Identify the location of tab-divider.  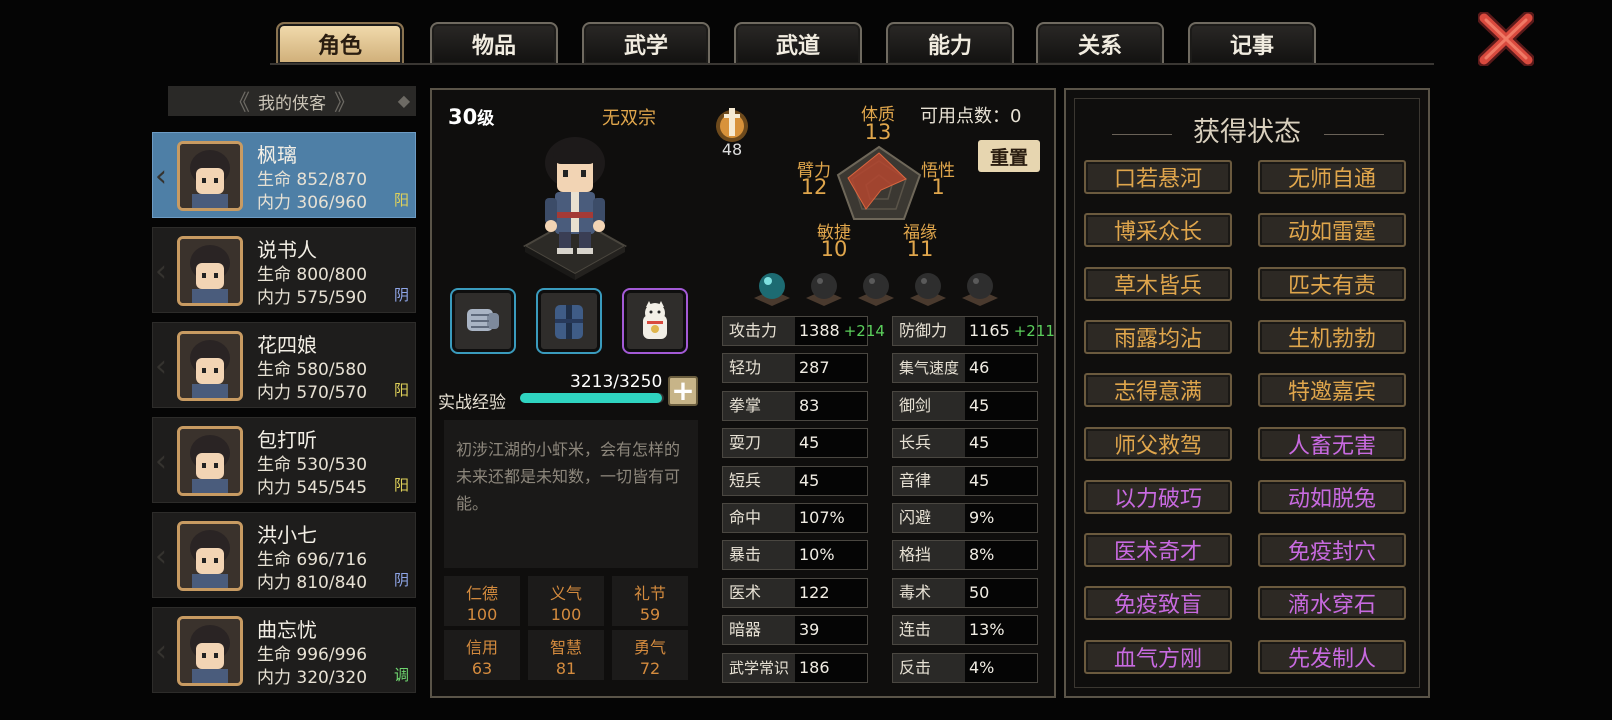
(852, 64).